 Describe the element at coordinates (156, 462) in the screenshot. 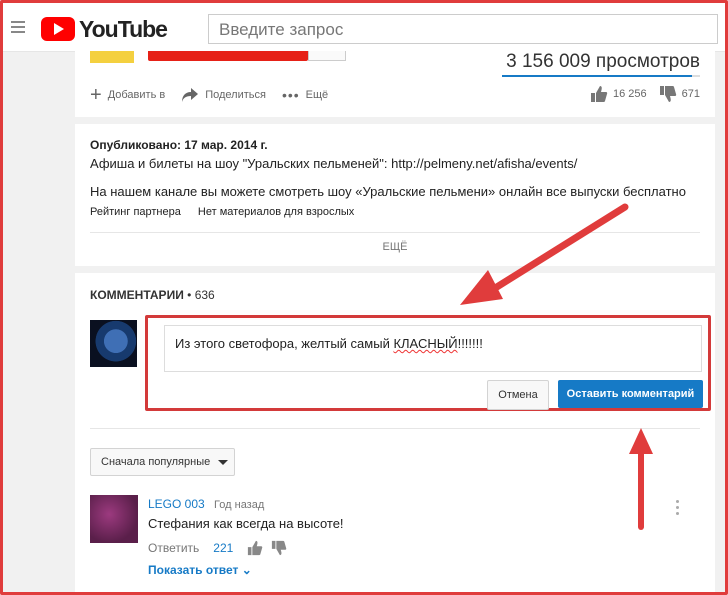

I see `sort-label: Сначала популярные` at that location.